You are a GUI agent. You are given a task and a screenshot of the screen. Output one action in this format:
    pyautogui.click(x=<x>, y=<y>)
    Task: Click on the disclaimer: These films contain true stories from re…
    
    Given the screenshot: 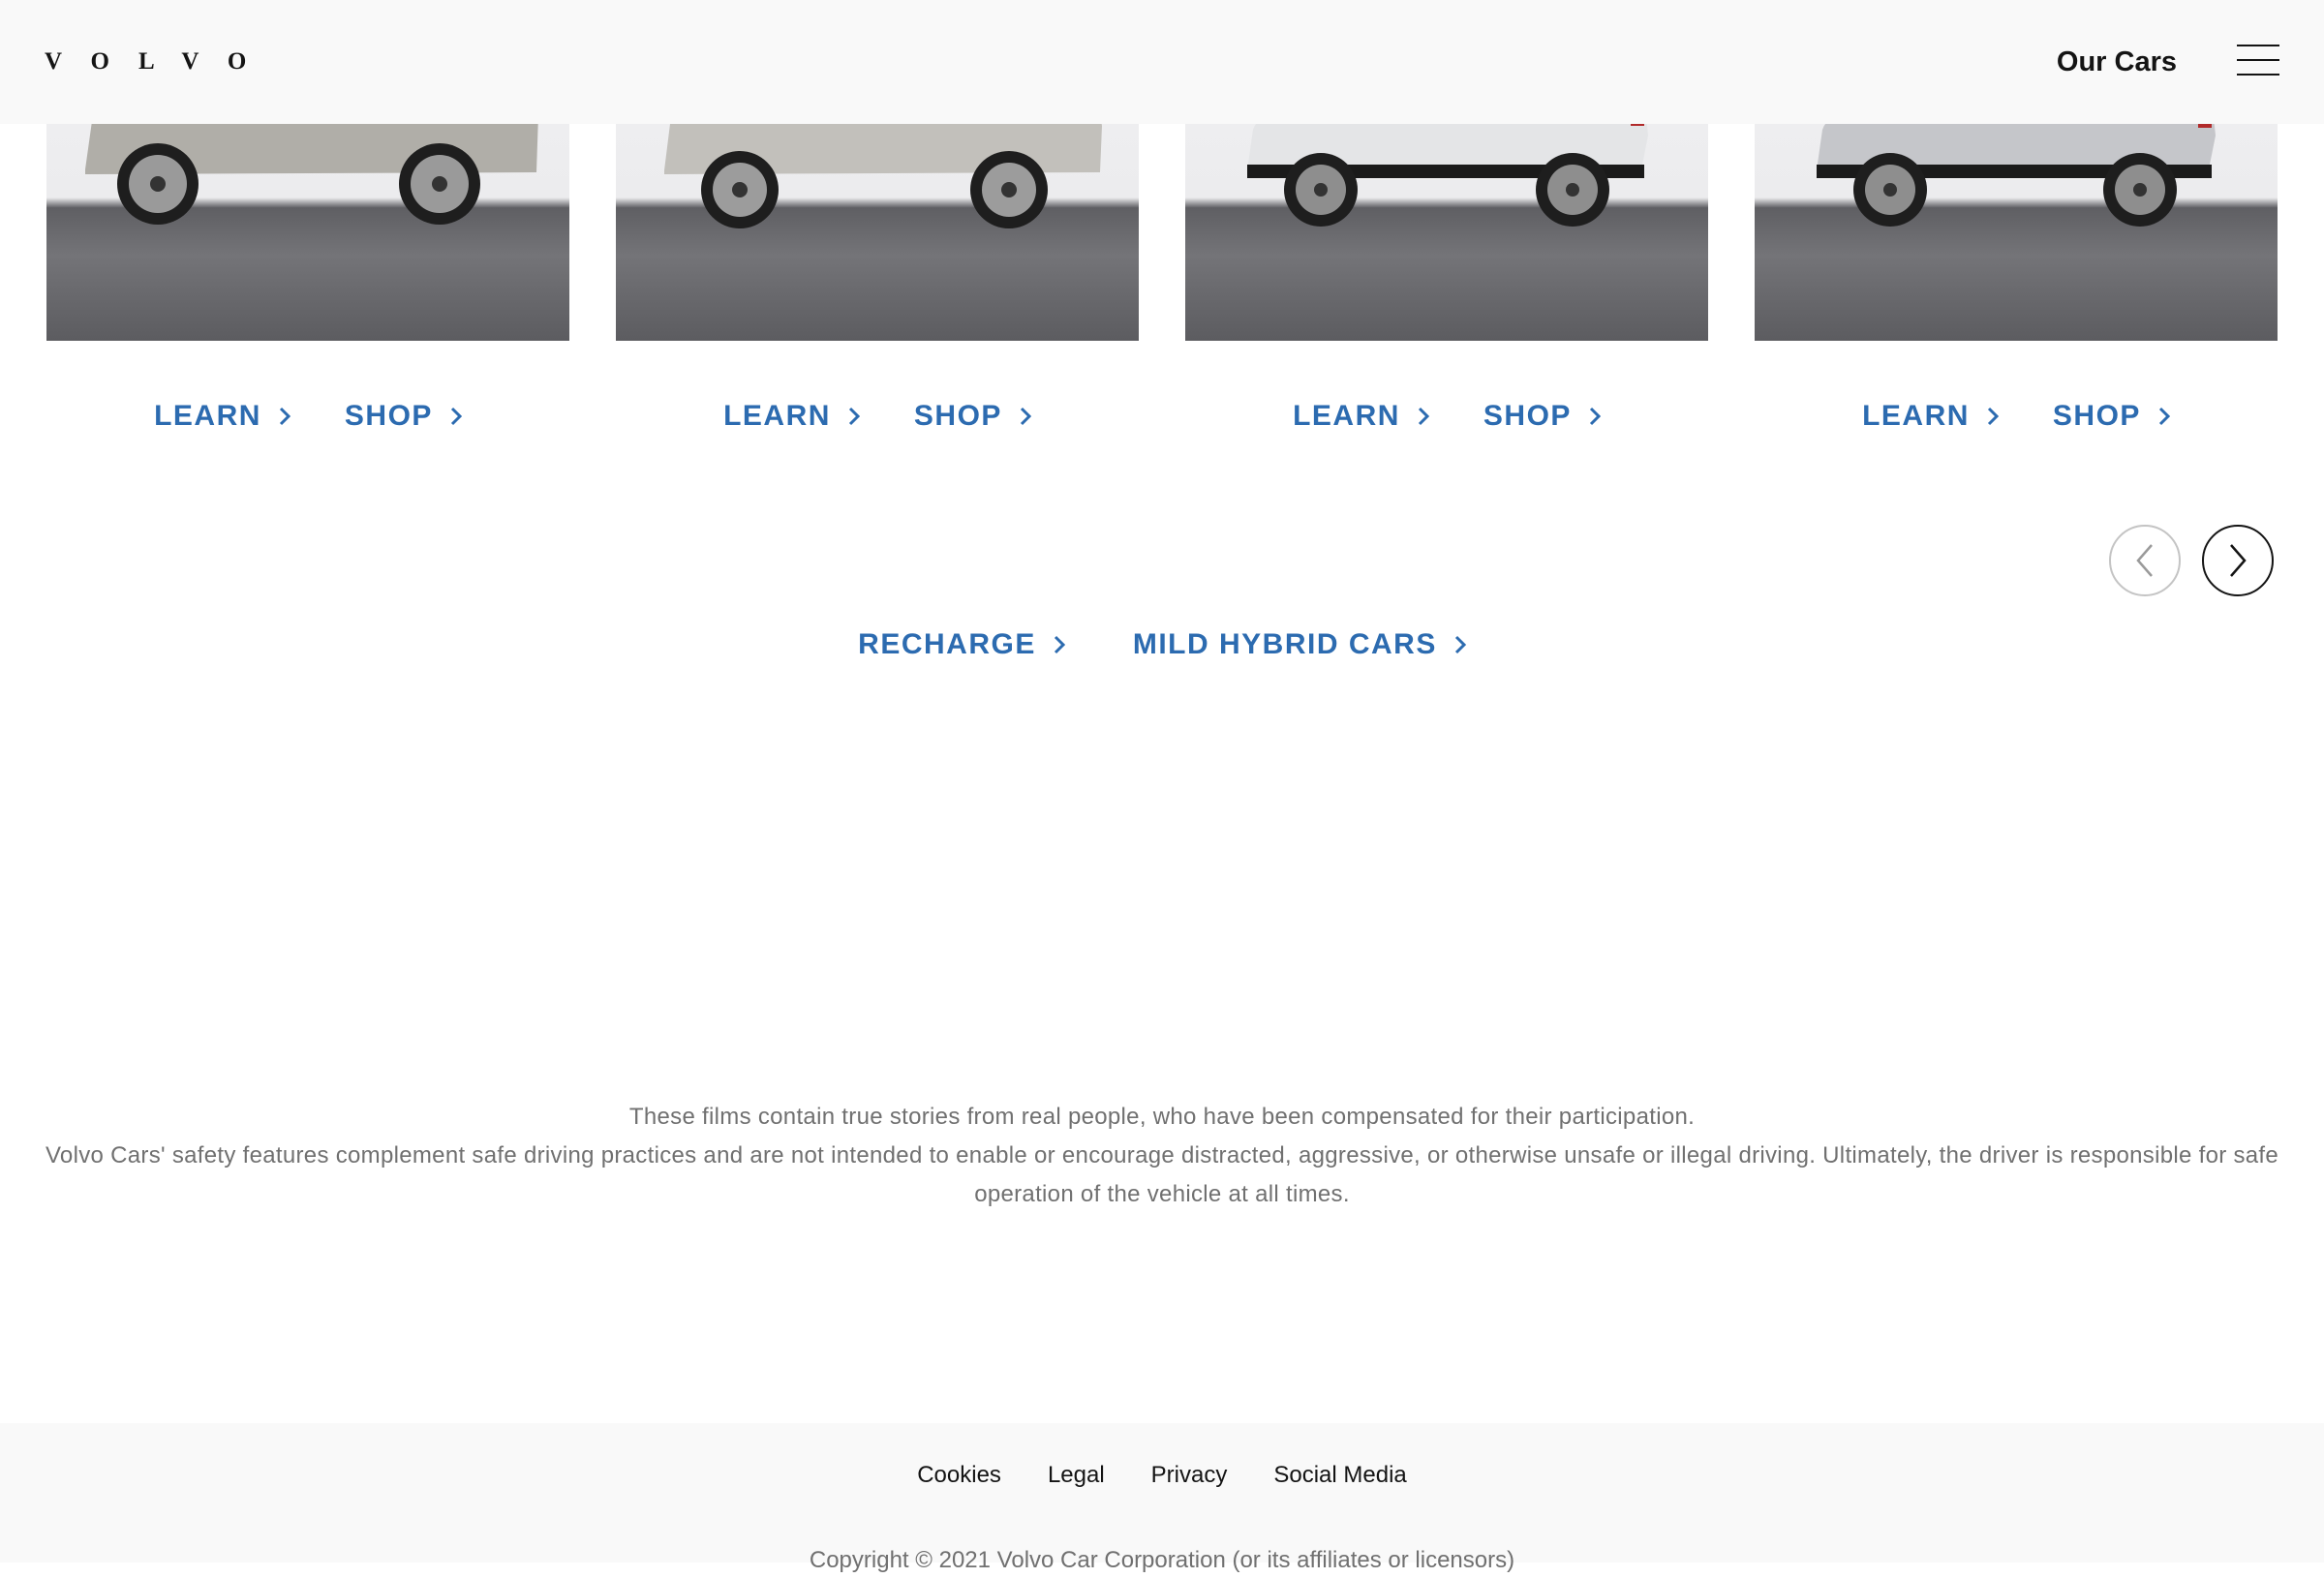 What is the action you would take?
    pyautogui.click(x=1162, y=1156)
    